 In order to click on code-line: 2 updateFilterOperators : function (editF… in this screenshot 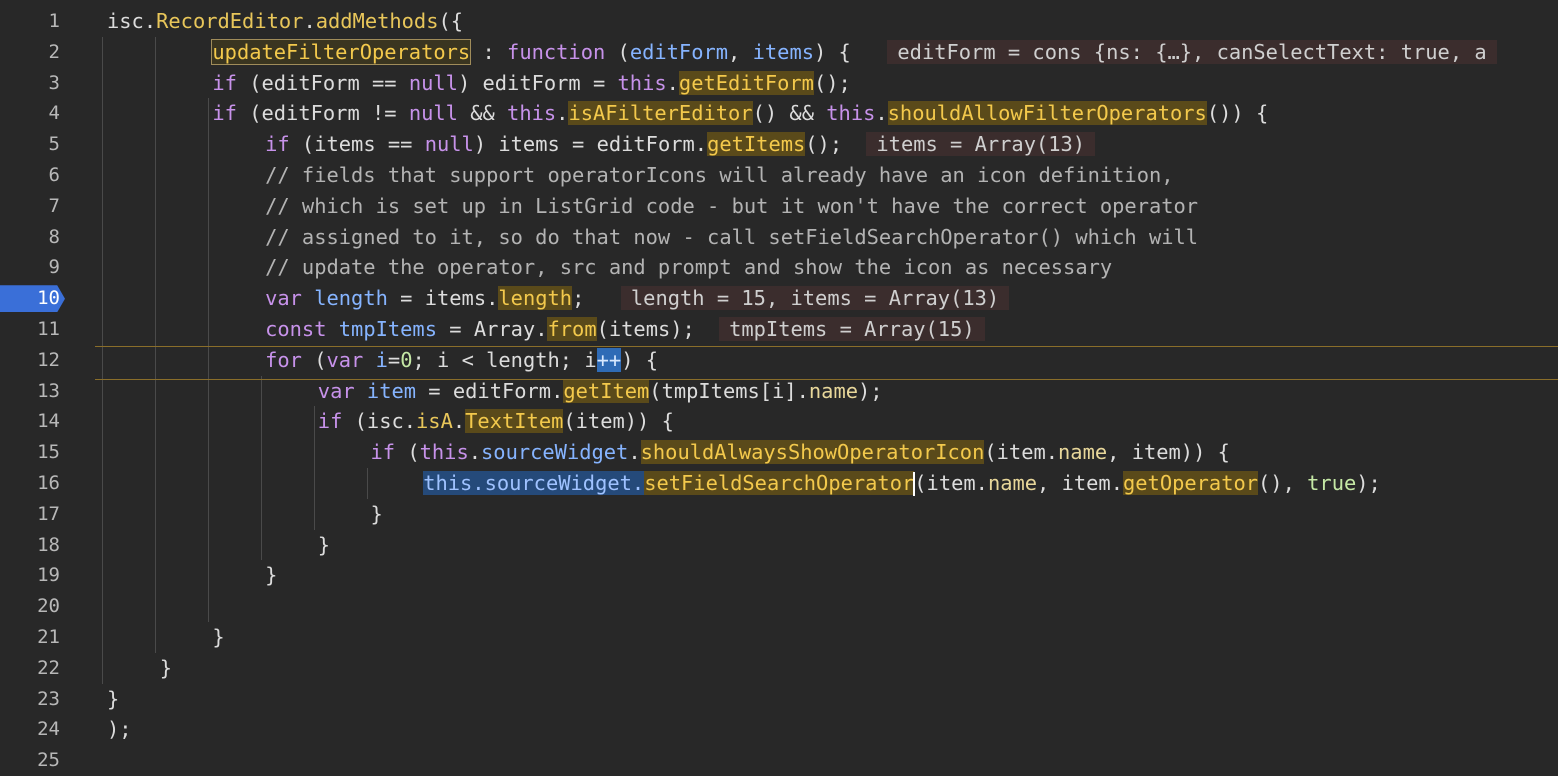, I will do `click(779, 52)`.